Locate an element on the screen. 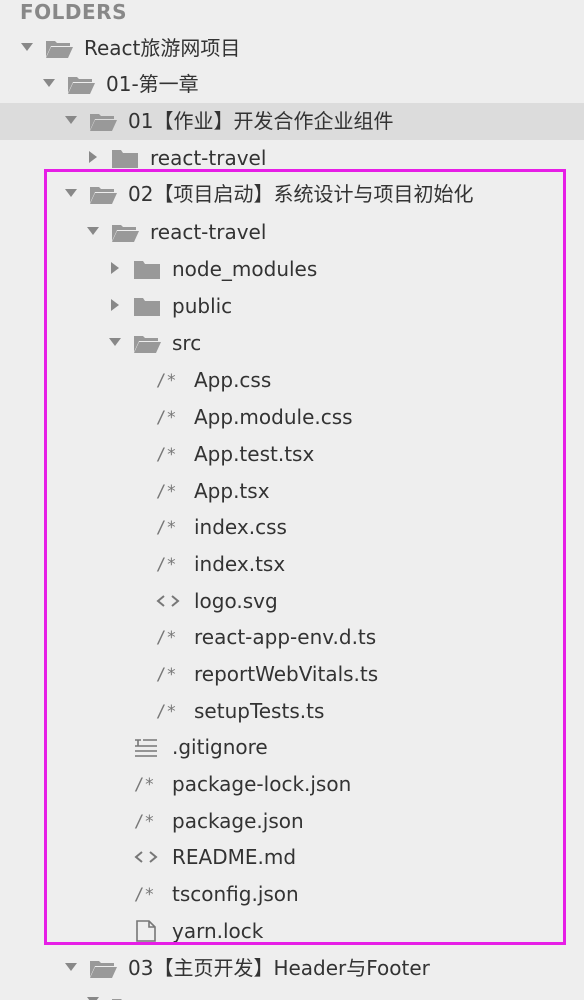 This screenshot has height=1000, width=584. tree-item-label: index.css is located at coordinates (240, 527).